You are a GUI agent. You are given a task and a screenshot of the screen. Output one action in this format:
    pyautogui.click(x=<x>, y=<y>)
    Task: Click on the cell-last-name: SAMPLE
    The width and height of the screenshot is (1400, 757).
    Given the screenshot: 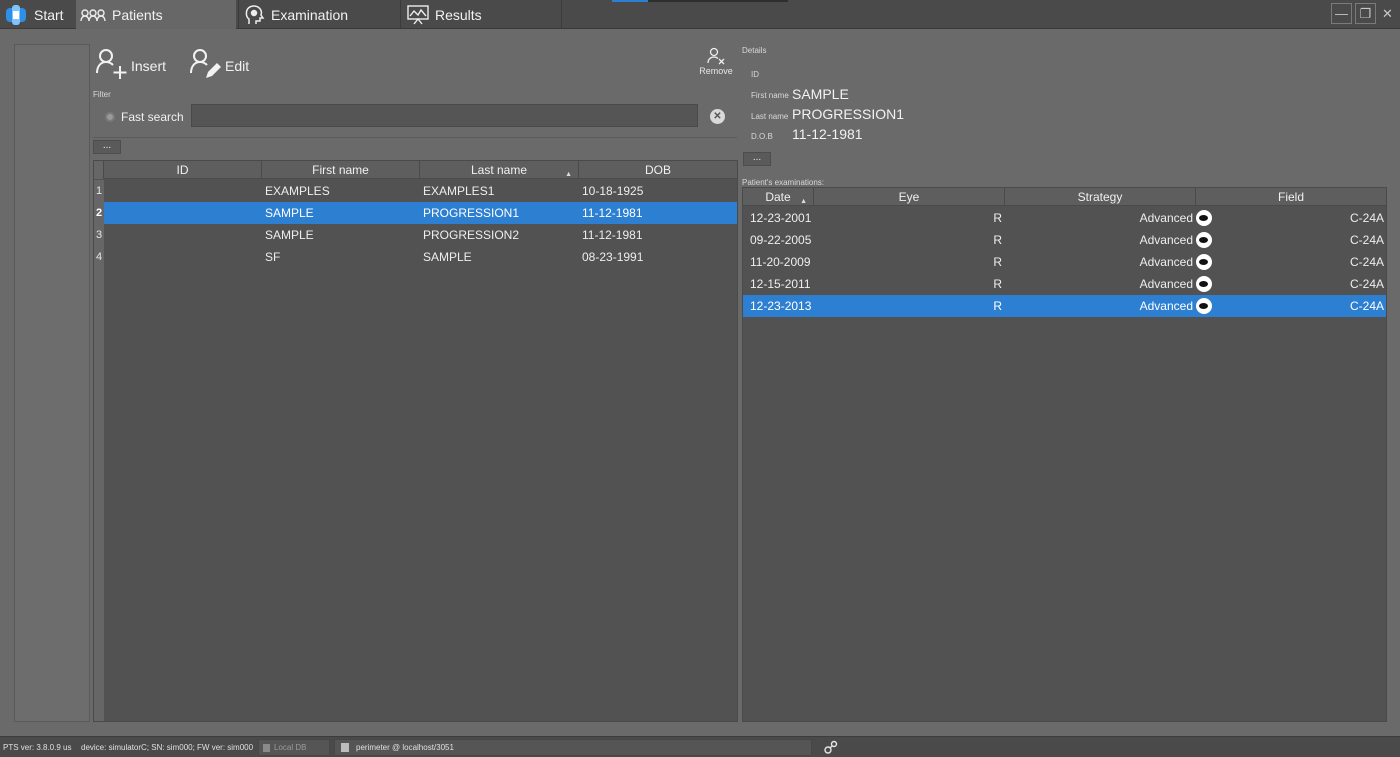 What is the action you would take?
    pyautogui.click(x=447, y=257)
    